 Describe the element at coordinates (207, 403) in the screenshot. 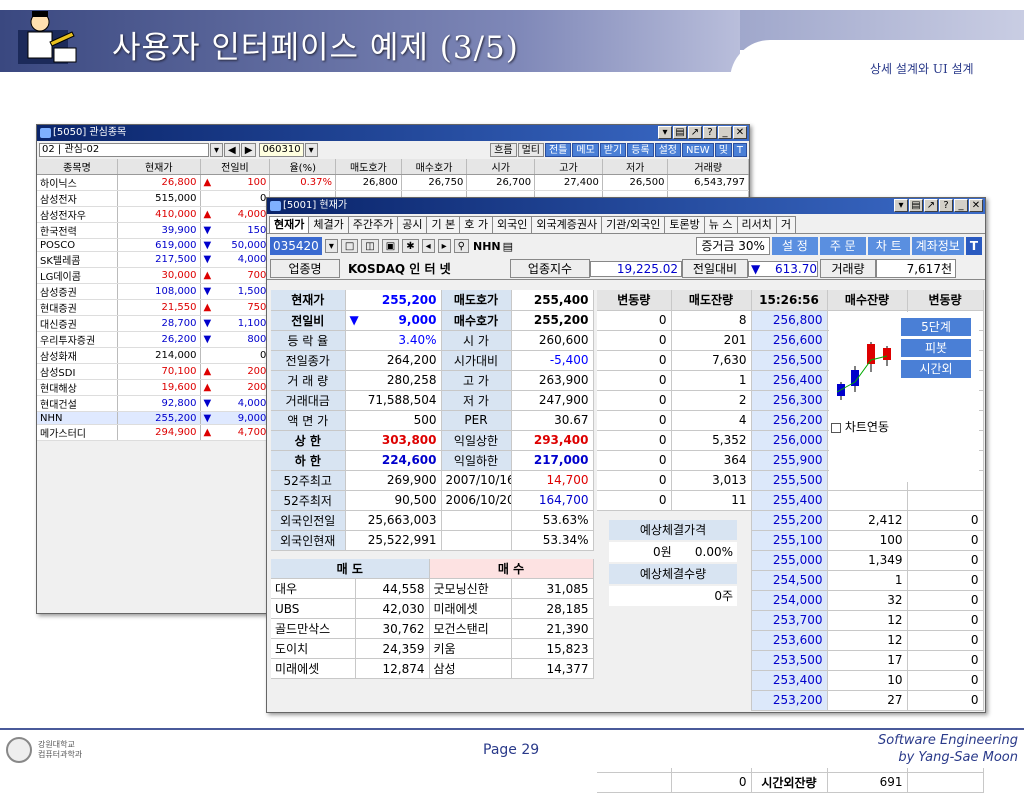

I see `down-arrow-icon: ▼` at that location.